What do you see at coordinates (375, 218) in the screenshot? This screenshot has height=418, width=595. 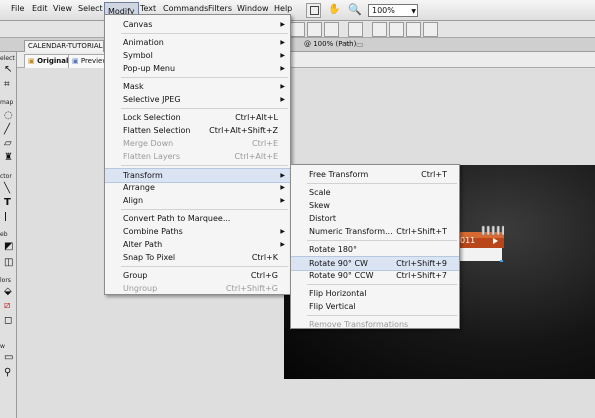 I see `menu-item-distort: Distort` at bounding box center [375, 218].